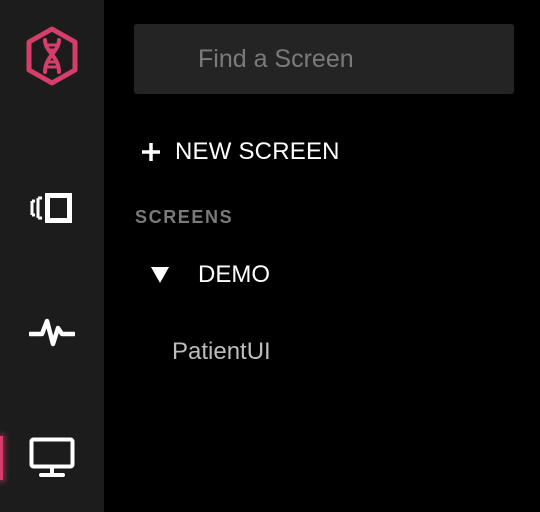 This screenshot has height=512, width=540. I want to click on sidebar-item-activity, so click(52, 332).